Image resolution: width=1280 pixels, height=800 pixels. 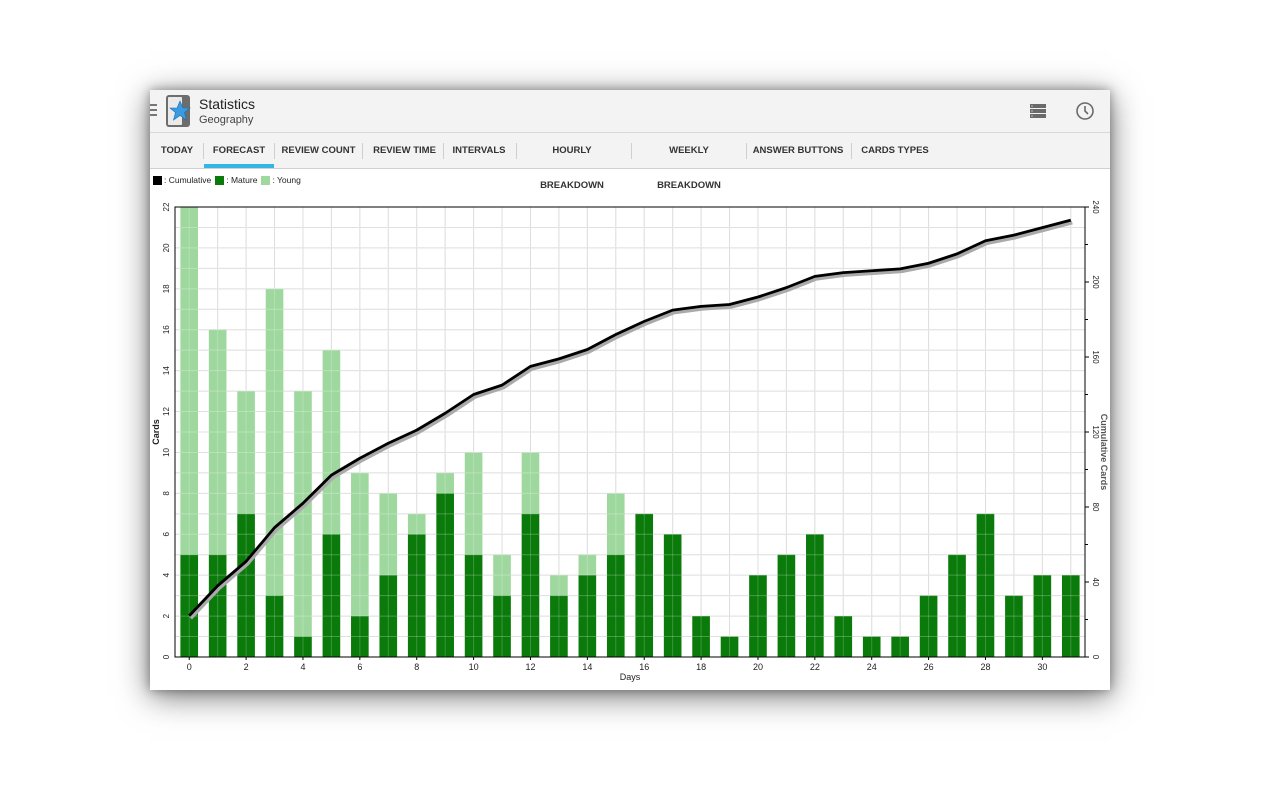 What do you see at coordinates (1095, 357) in the screenshot?
I see `y2-tick-label: 160` at bounding box center [1095, 357].